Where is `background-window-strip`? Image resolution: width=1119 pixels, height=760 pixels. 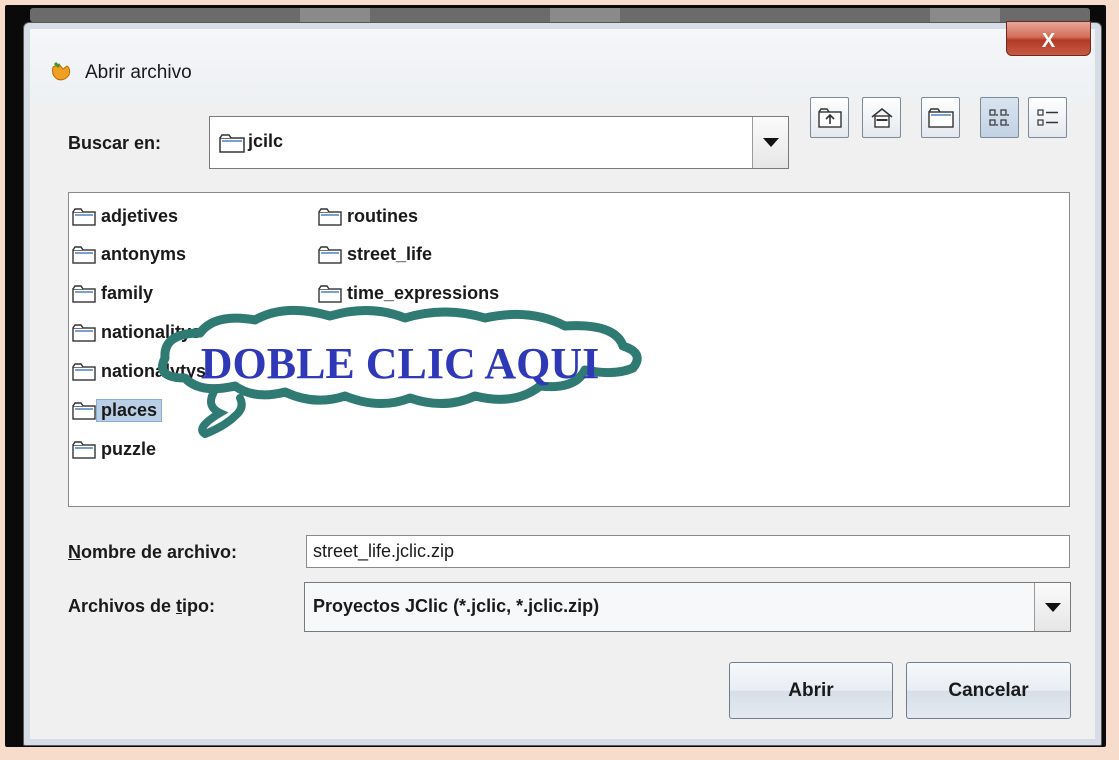 background-window-strip is located at coordinates (560, 15).